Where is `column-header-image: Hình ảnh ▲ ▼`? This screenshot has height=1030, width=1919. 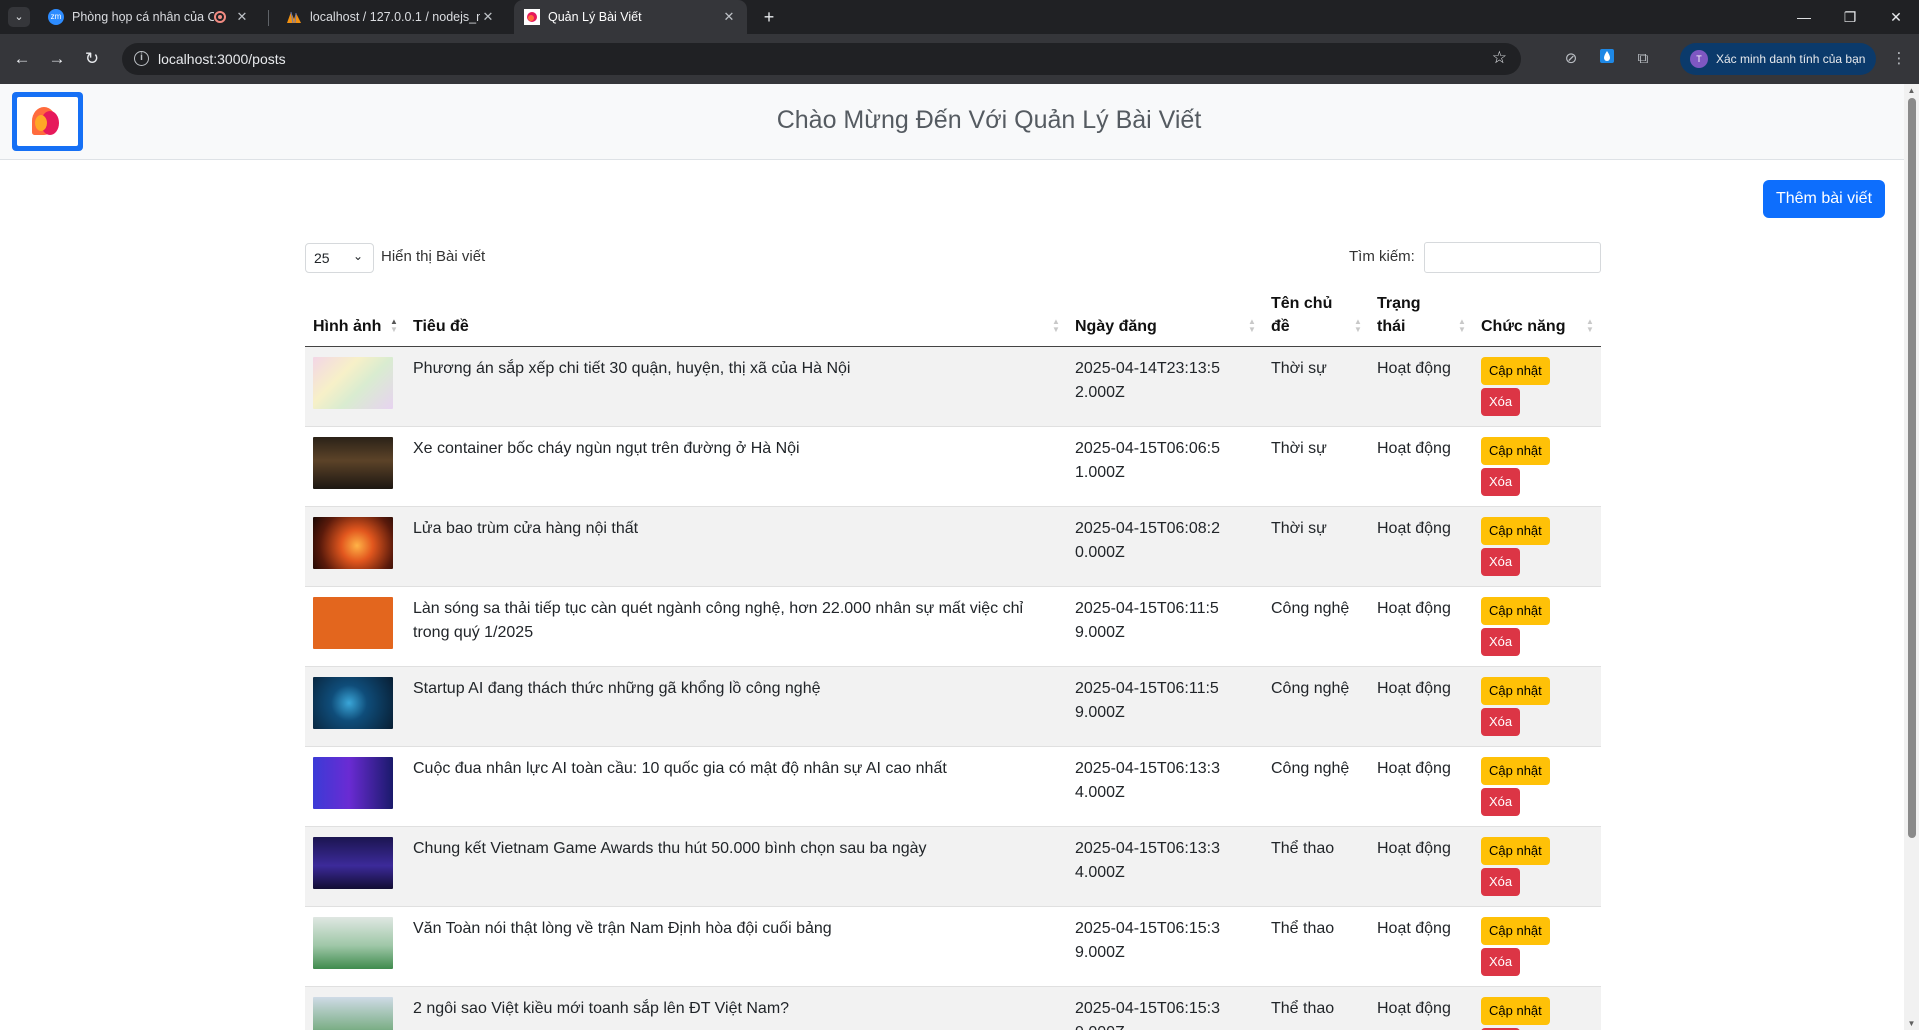 column-header-image: Hình ảnh ▲ ▼ is located at coordinates (355, 315).